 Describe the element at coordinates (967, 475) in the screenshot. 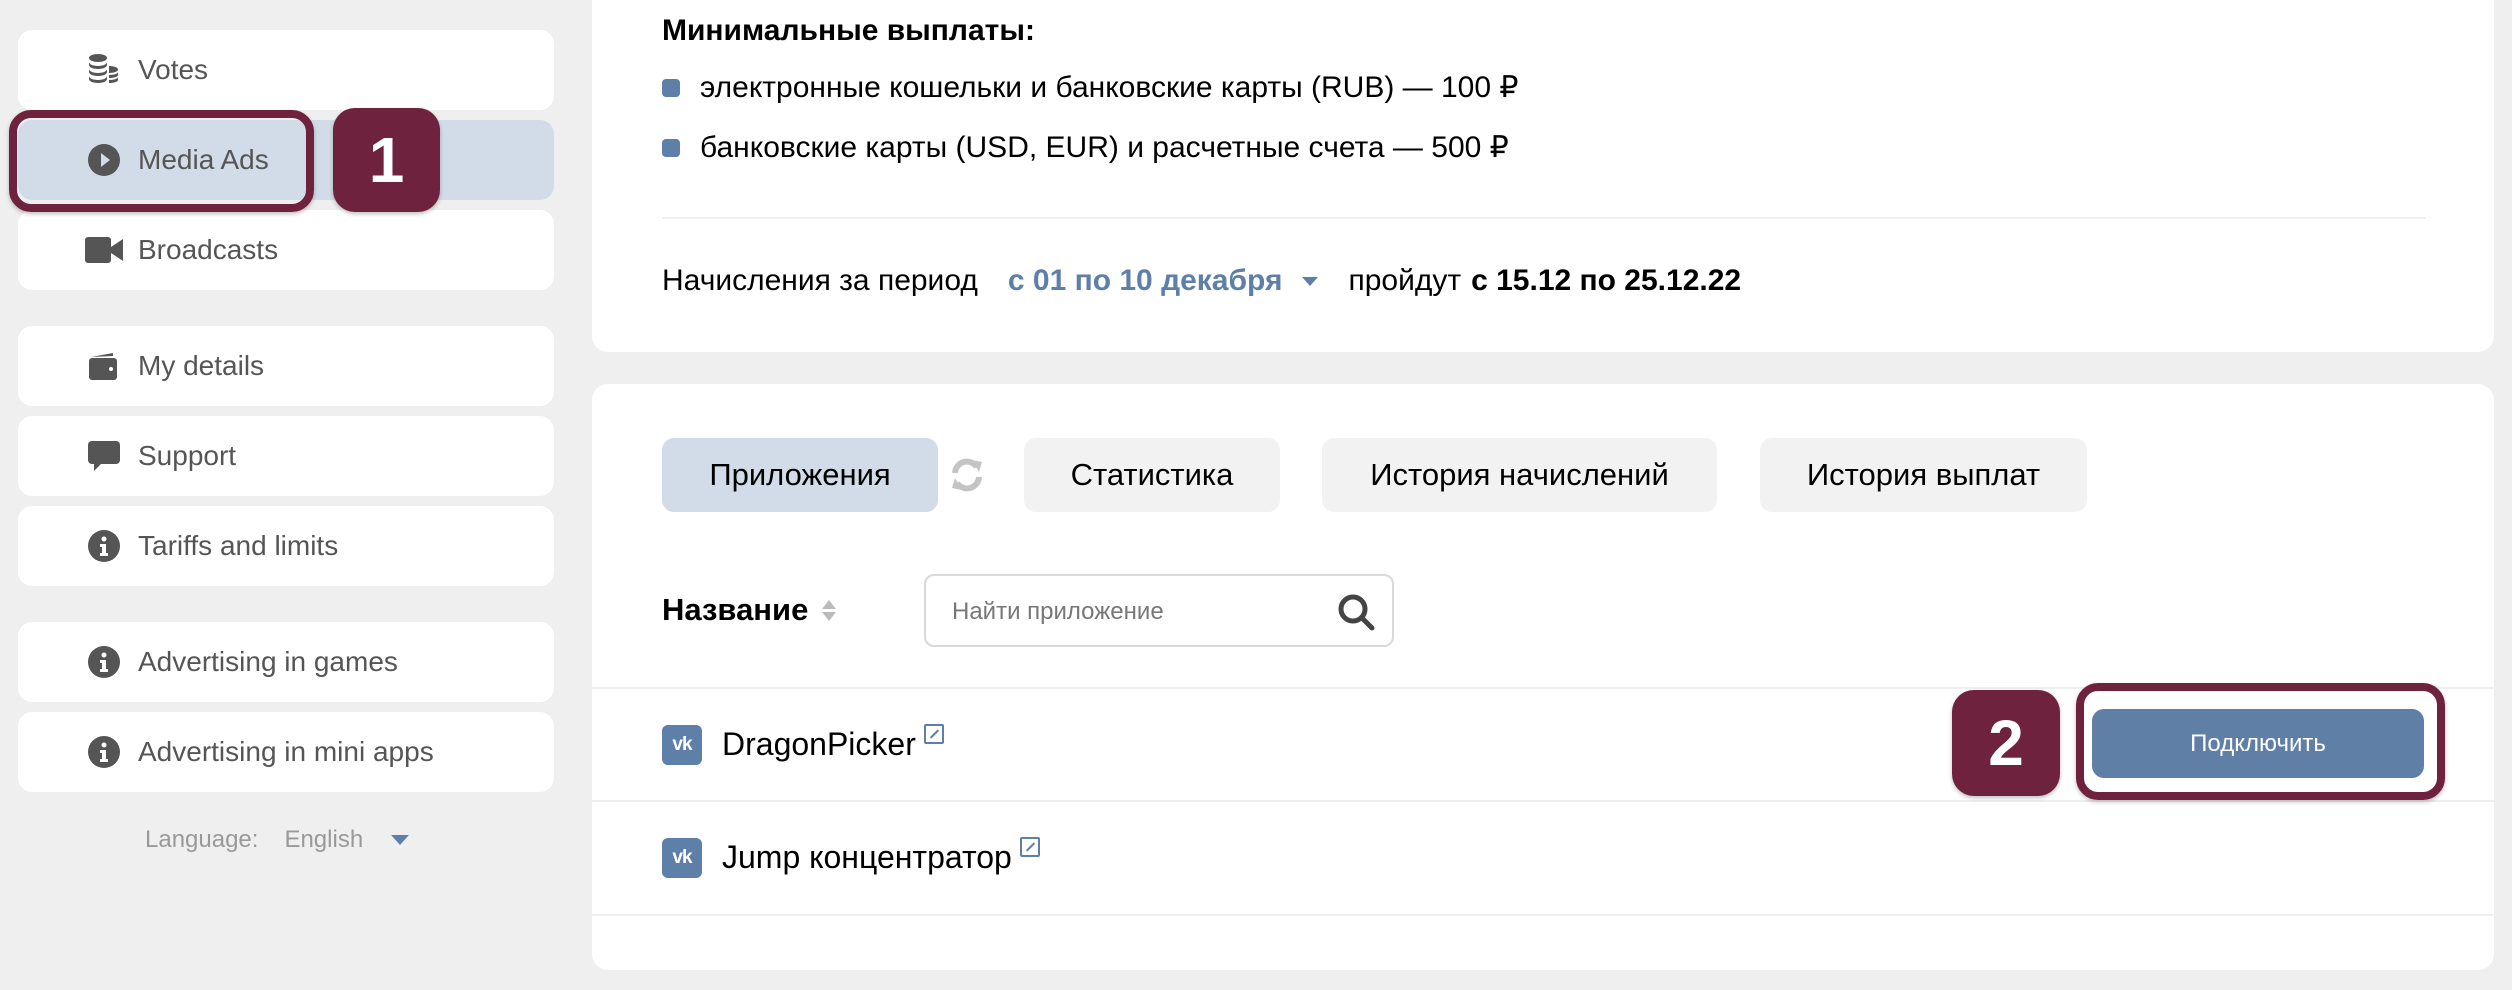

I see `refresh-icon` at that location.